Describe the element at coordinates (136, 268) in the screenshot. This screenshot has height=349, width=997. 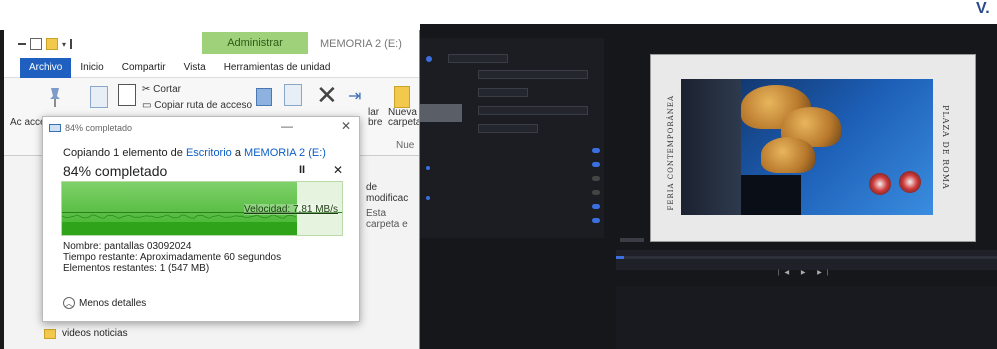
I see `items-remaining: Elementos restantes: 1 (547 MB)` at that location.